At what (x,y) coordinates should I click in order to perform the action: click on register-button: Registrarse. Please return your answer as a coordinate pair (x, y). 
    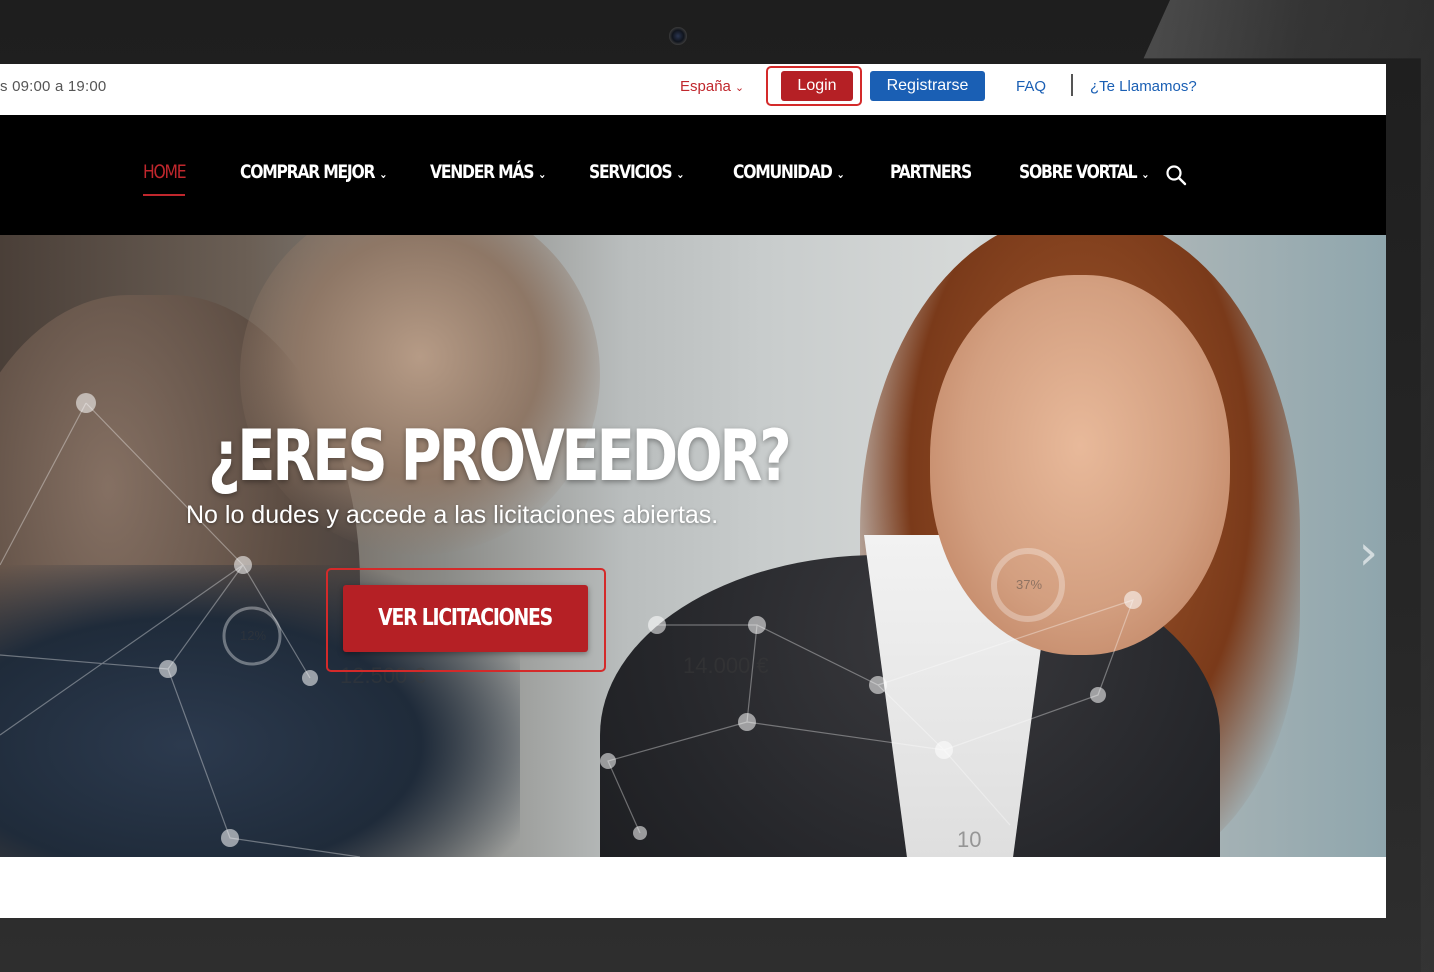
    Looking at the image, I should click on (927, 86).